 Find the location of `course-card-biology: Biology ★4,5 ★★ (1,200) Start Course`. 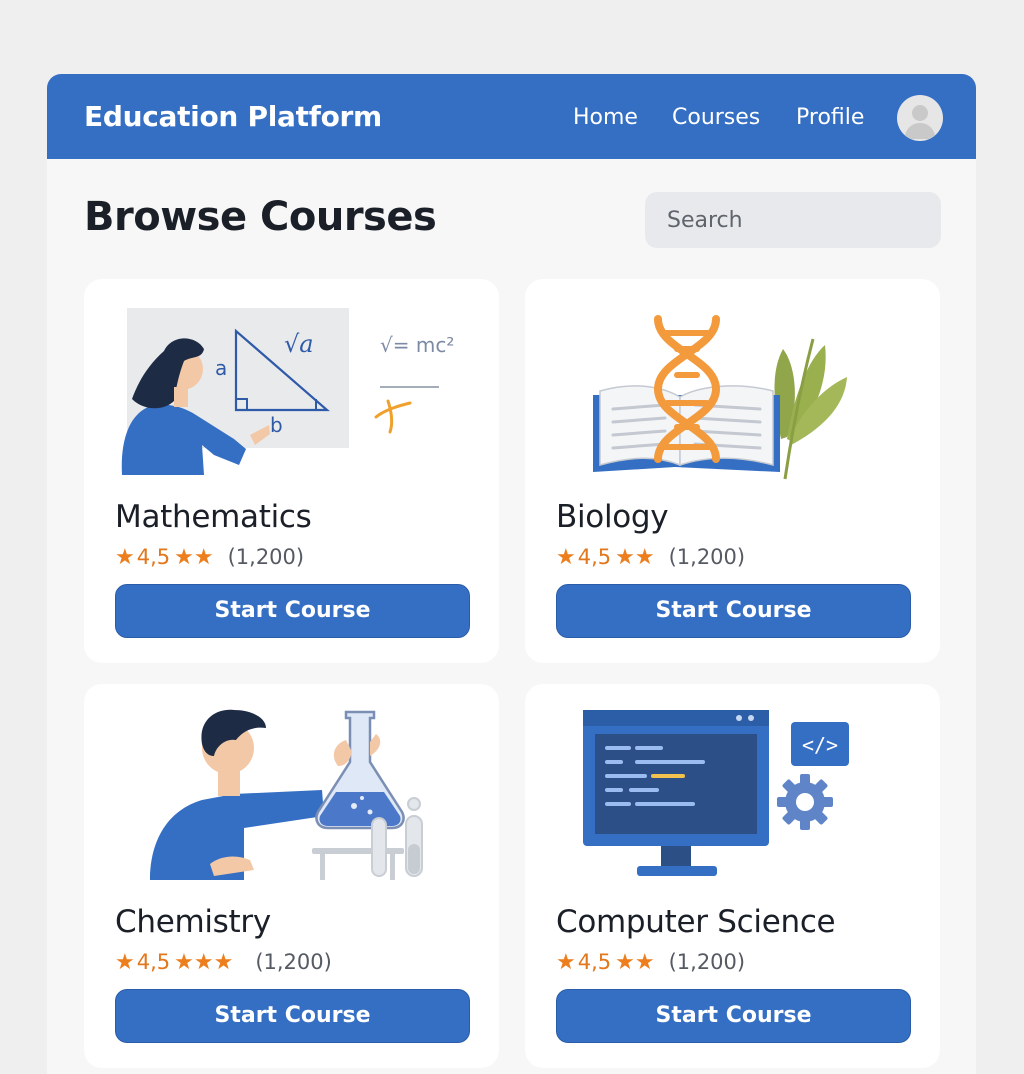

course-card-biology: Biology ★4,5 ★★ (1,200) Start Course is located at coordinates (732, 471).